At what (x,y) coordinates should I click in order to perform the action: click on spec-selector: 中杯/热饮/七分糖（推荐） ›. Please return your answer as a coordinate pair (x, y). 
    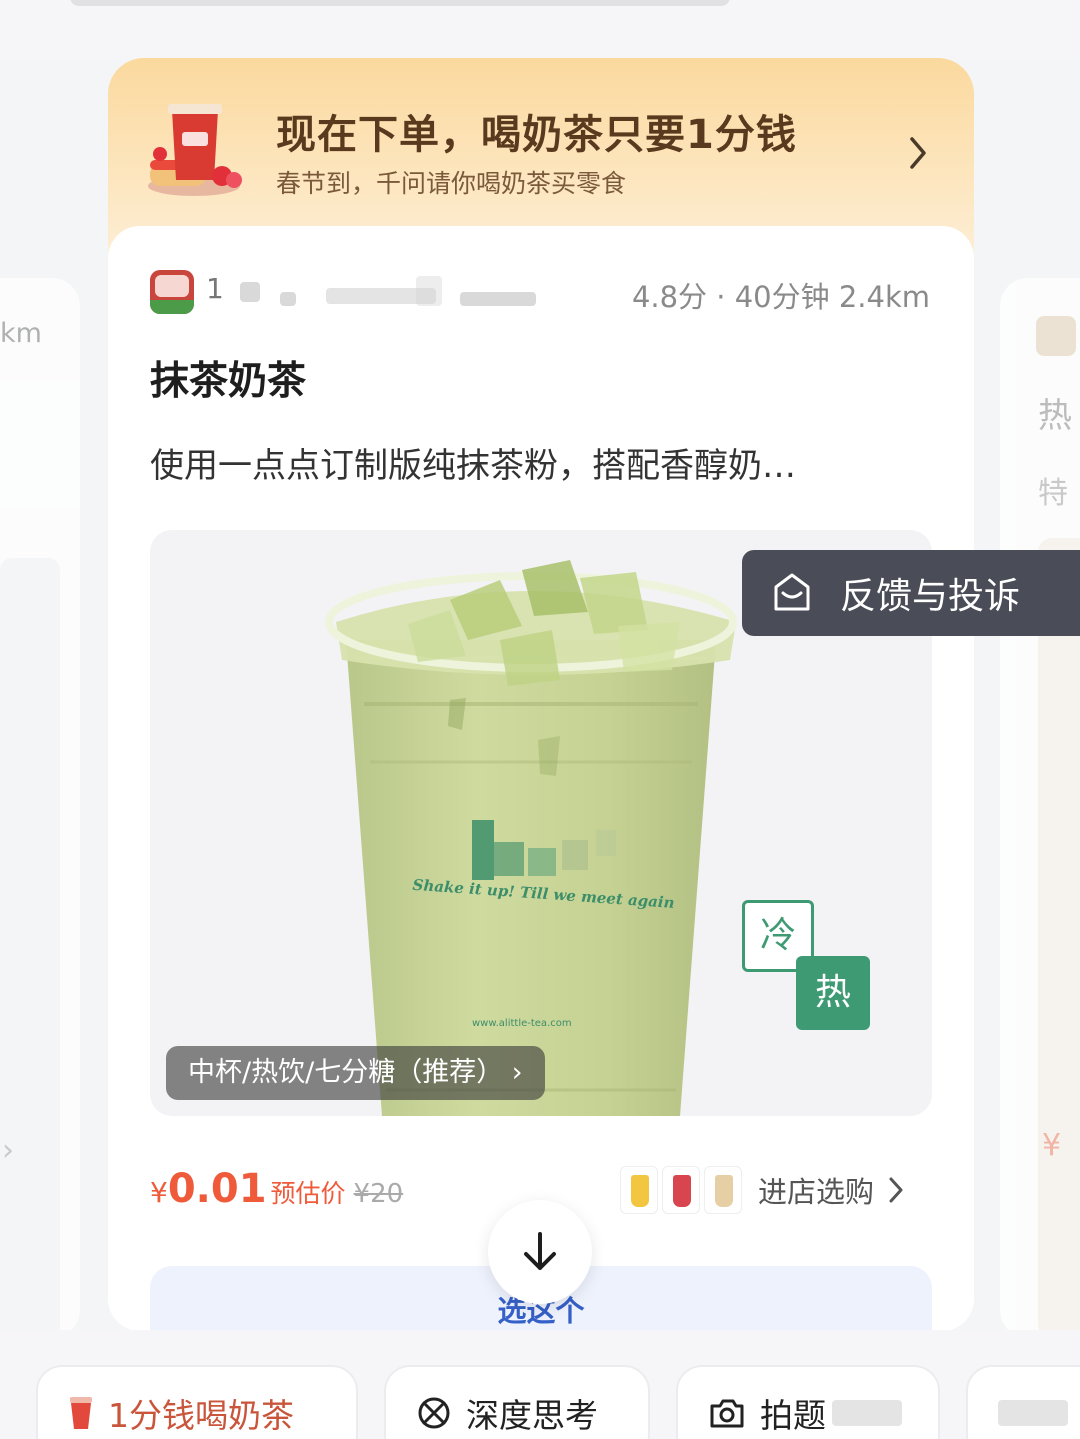
    Looking at the image, I should click on (355, 1073).